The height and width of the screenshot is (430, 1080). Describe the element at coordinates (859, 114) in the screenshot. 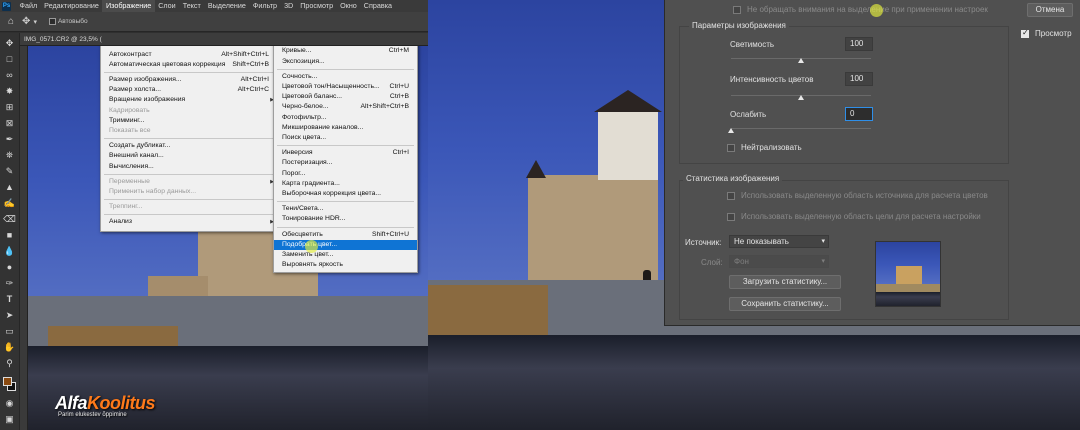

I see `fade-input: 0` at that location.